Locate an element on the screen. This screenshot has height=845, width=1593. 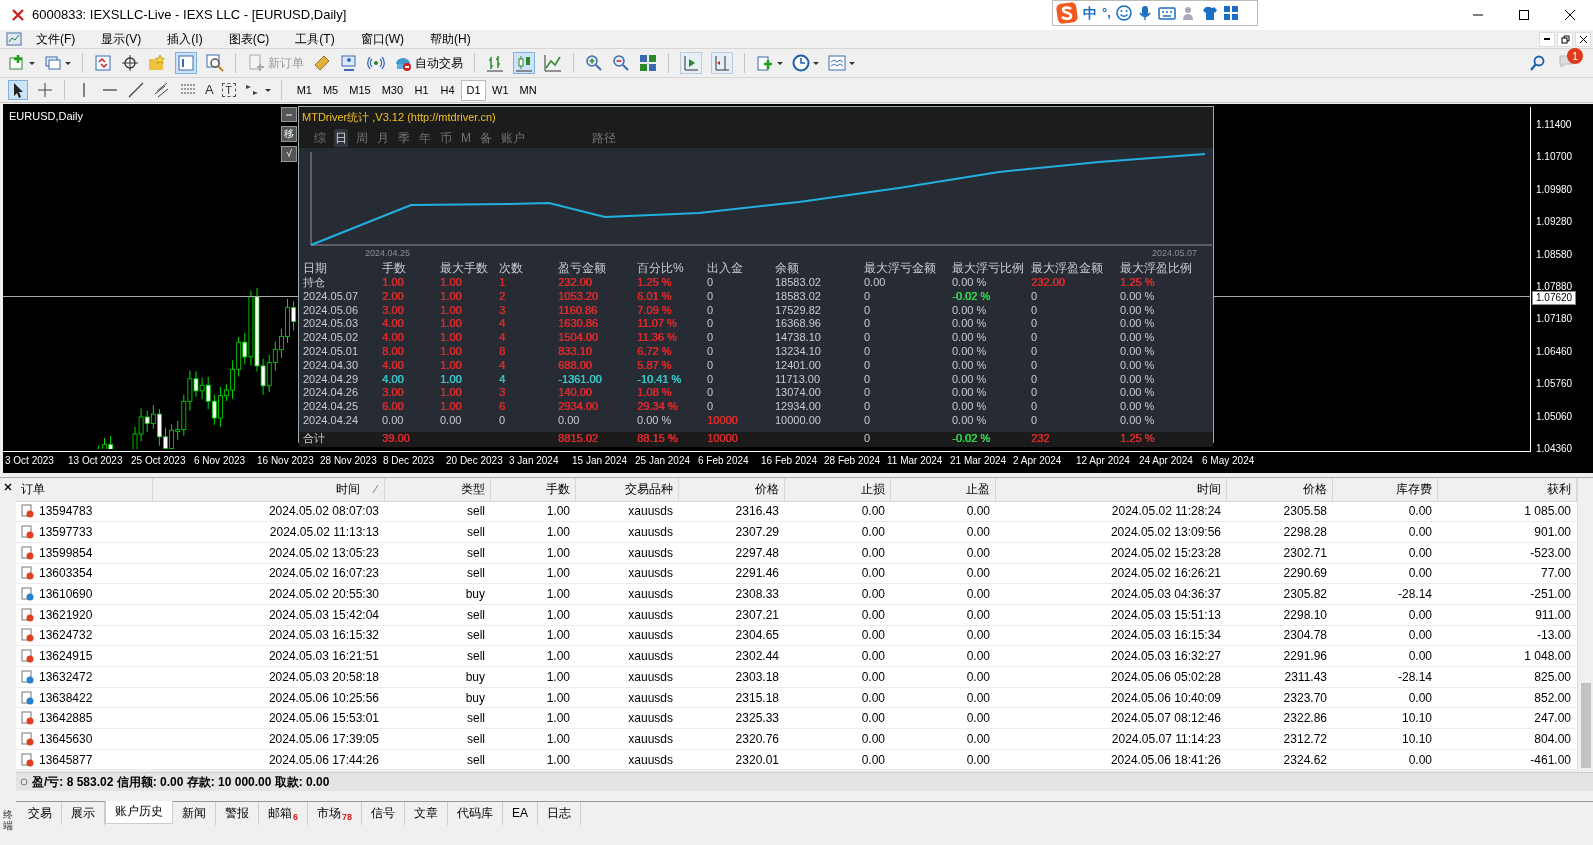
bottom-tab: 交易 is located at coordinates (40, 813).